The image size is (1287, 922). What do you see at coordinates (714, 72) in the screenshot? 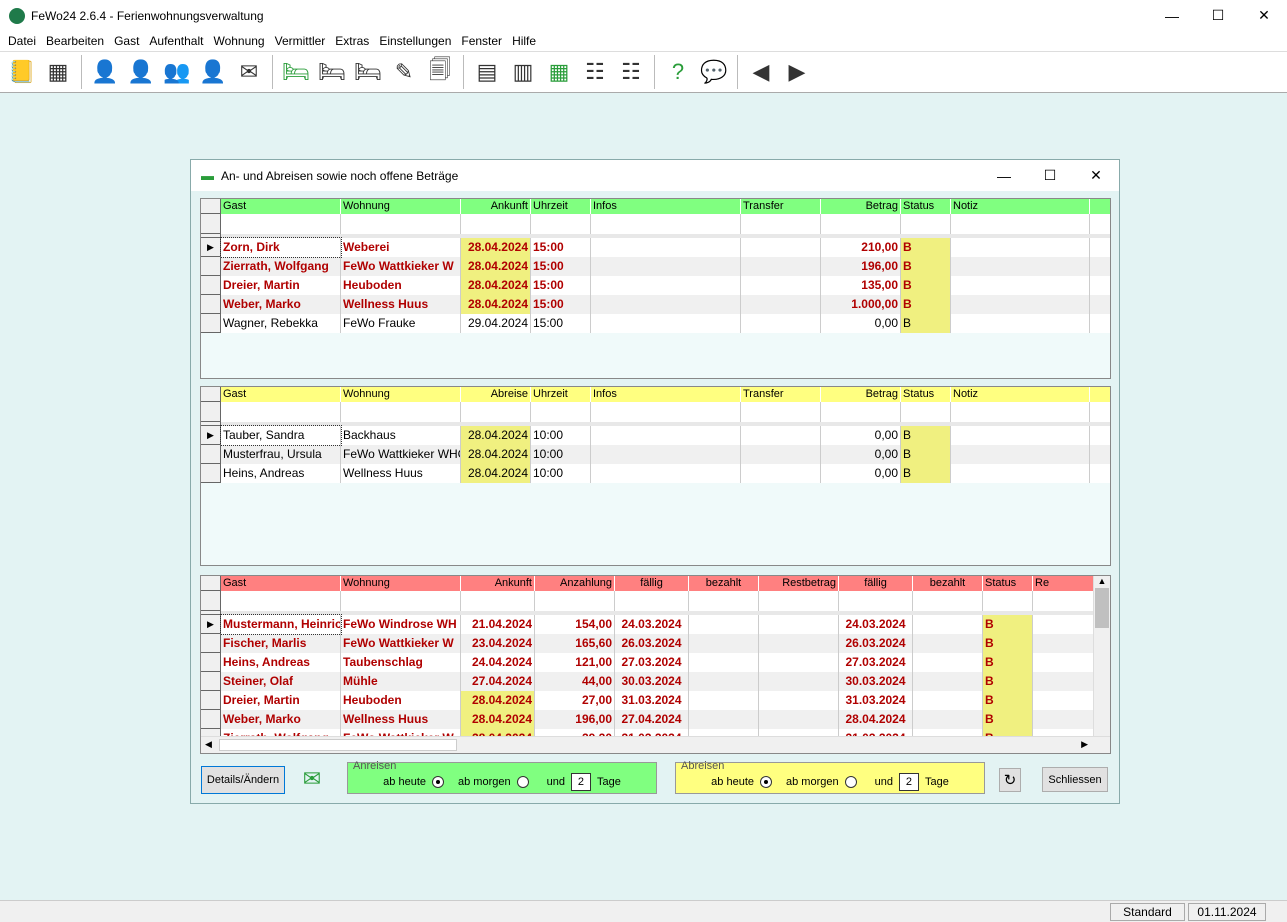
I see `feedback-icon: 💬` at bounding box center [714, 72].